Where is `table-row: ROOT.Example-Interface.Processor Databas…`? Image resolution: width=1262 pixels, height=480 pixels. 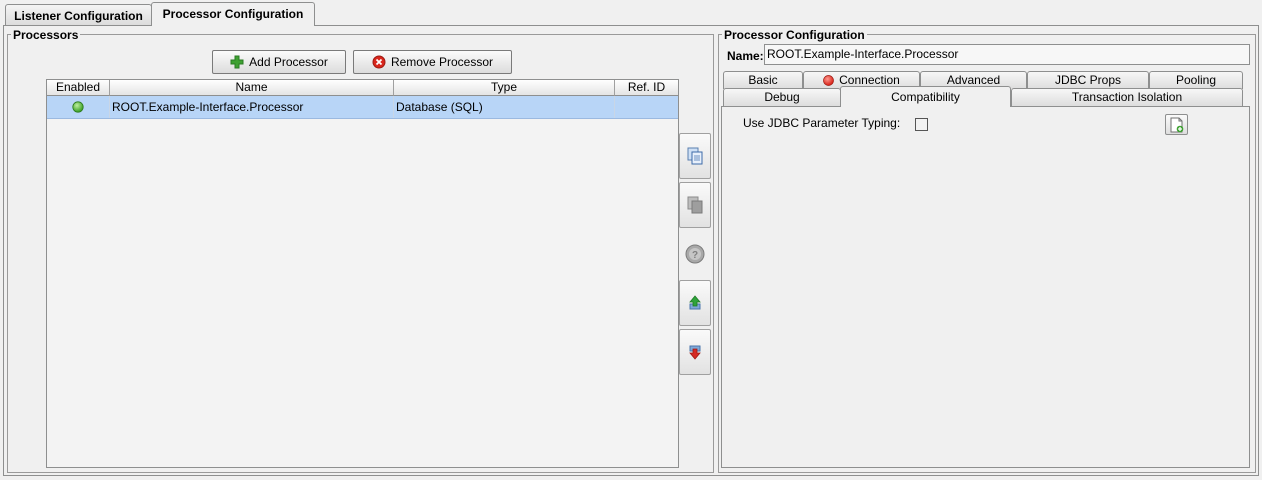
table-row: ROOT.Example-Interface.Processor Databas… is located at coordinates (362, 107).